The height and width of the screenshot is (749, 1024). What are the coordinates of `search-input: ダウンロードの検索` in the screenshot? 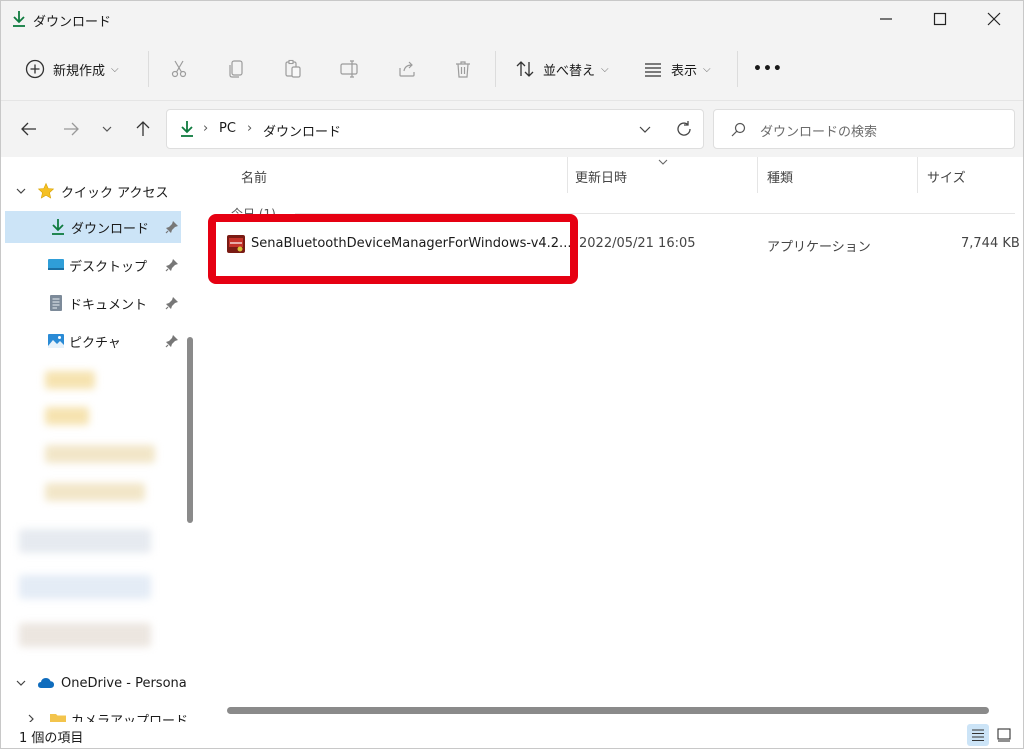 It's located at (818, 130).